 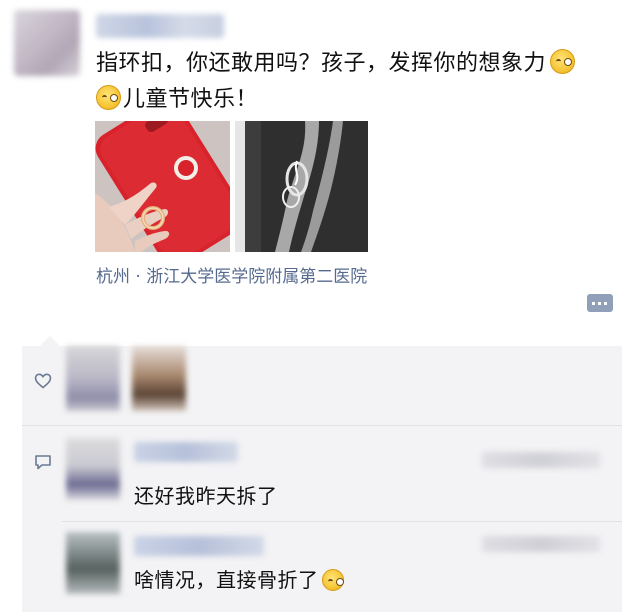 I want to click on post-photo-xray, so click(x=301, y=186).